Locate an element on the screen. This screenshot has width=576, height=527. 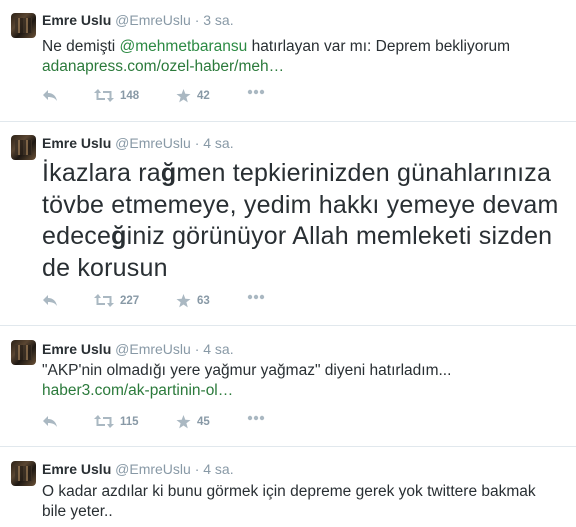
text-span: İkazlara ra is located at coordinates (101, 173).